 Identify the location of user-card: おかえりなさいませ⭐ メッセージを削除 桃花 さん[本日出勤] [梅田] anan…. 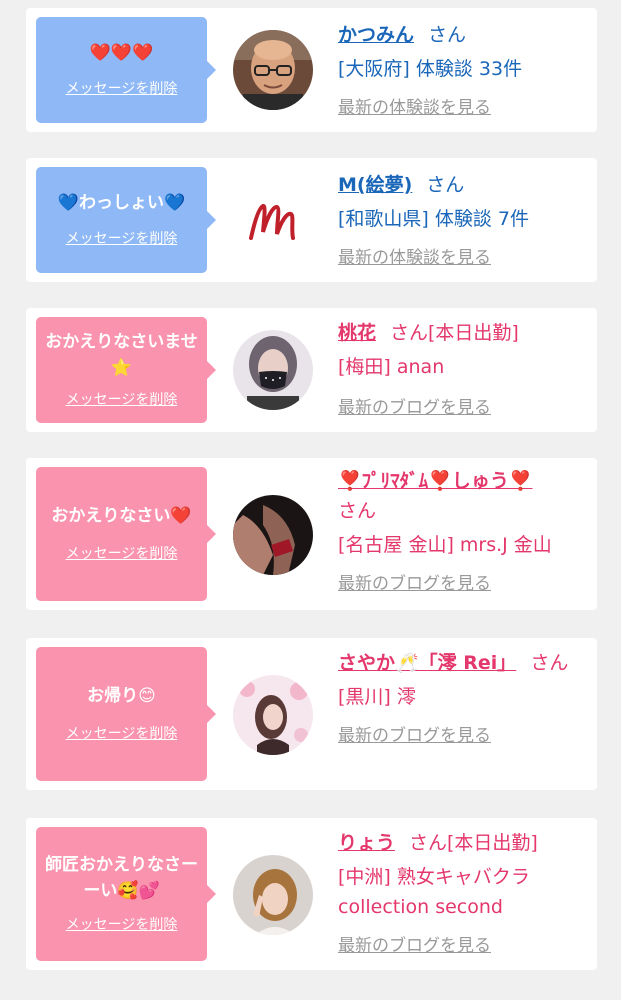
(311, 370).